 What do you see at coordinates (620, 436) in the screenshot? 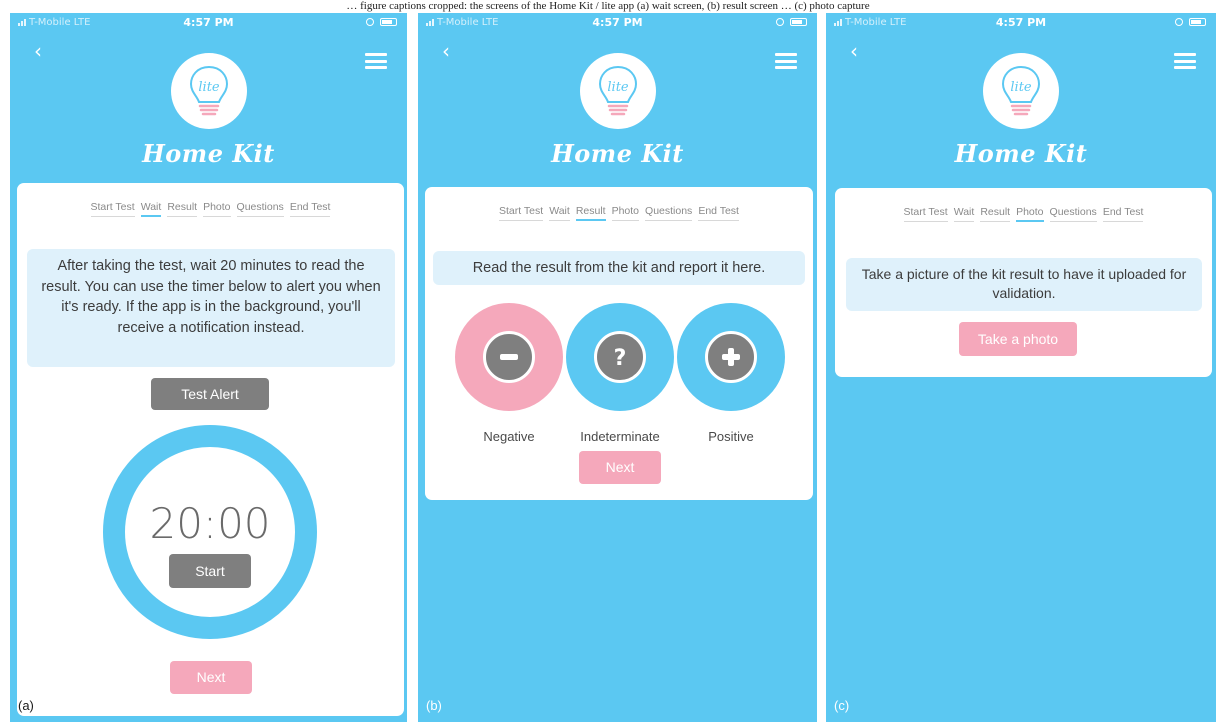
I see `indeterminate-label: Indeterminate` at bounding box center [620, 436].